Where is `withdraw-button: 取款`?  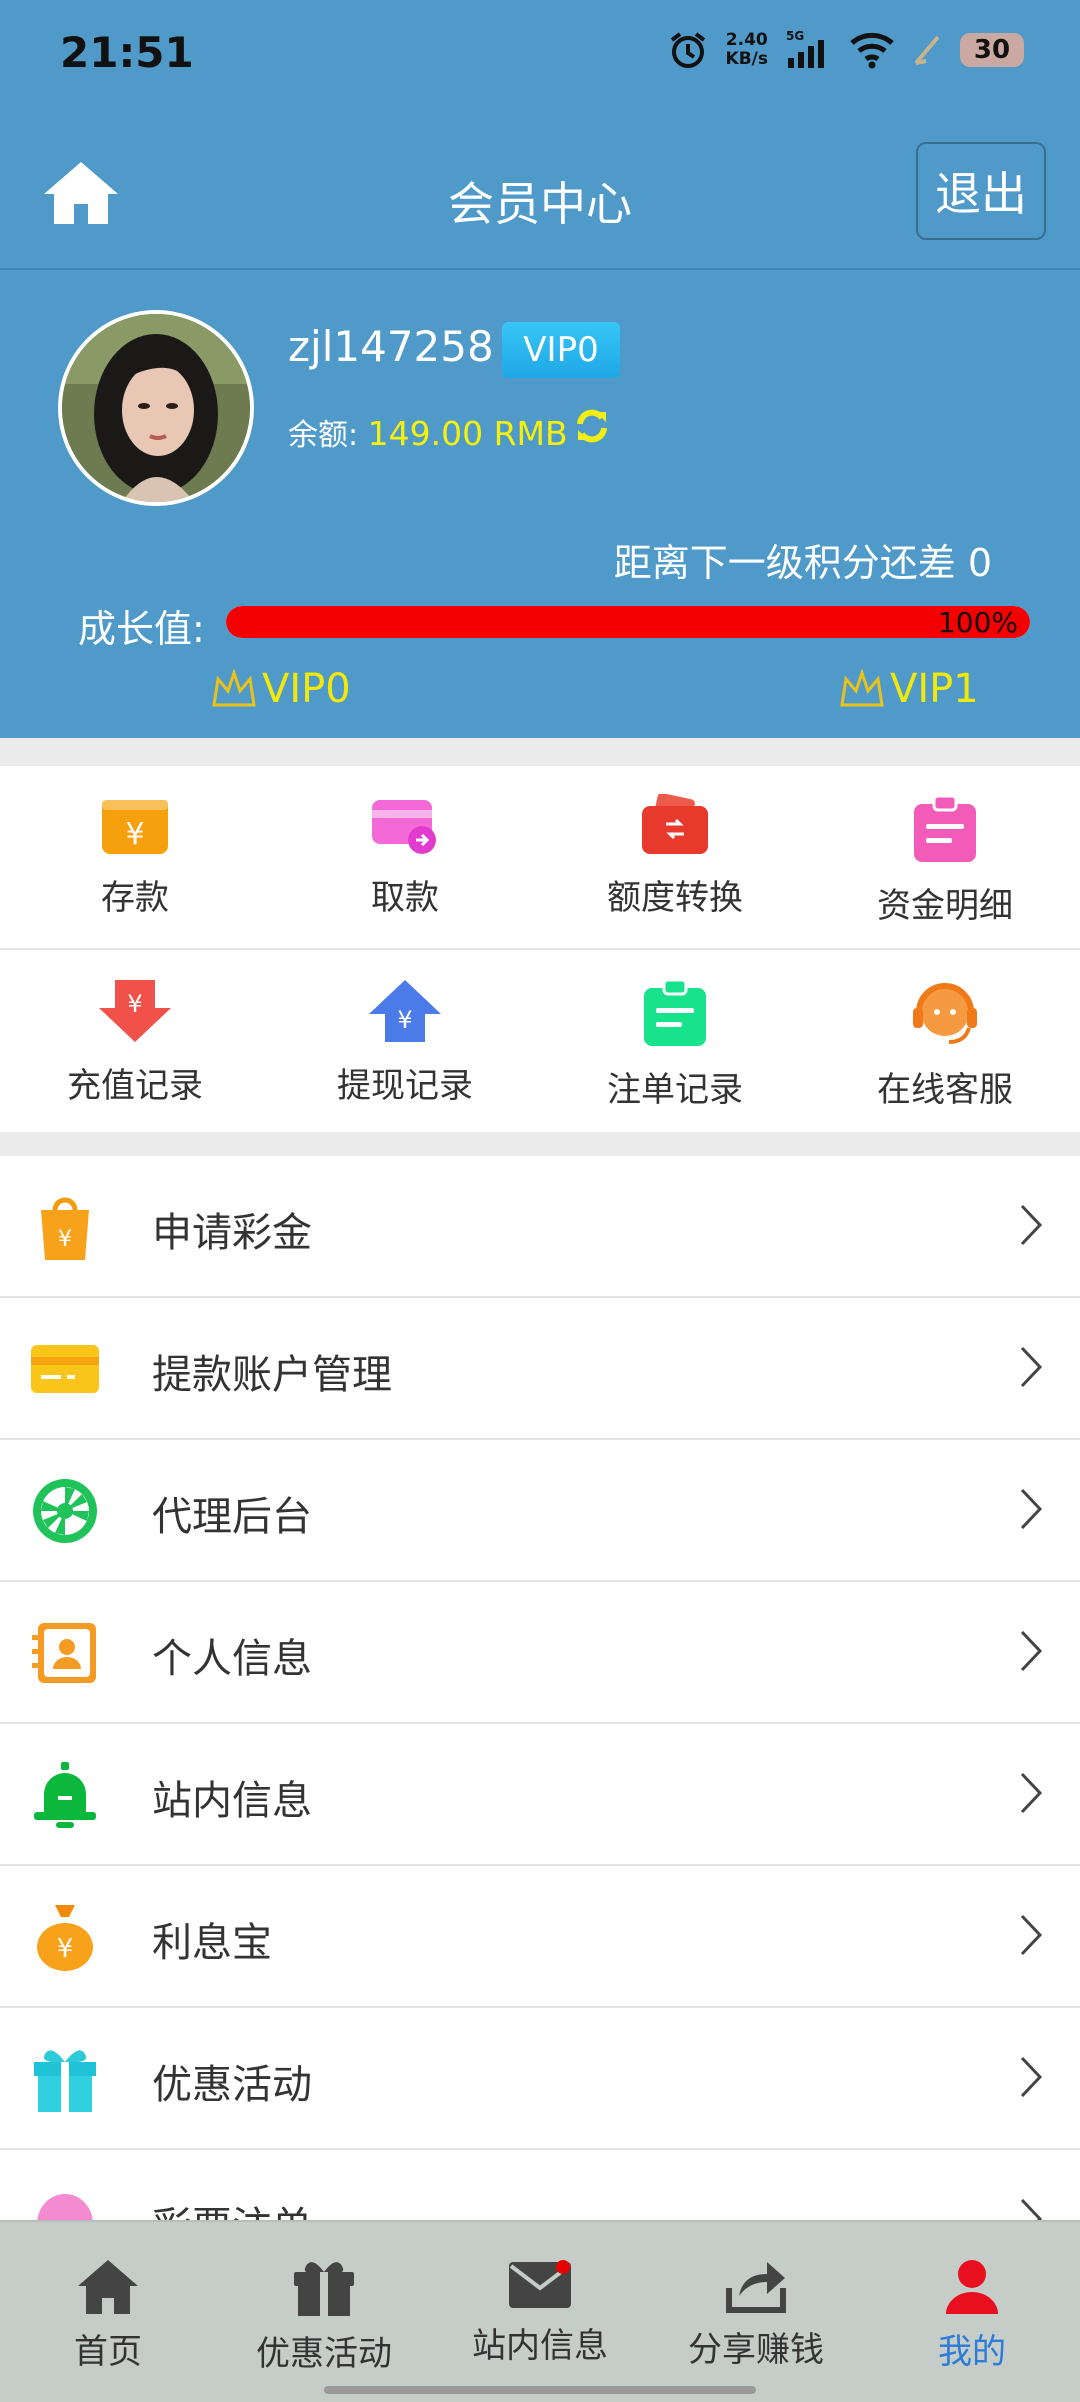
withdraw-button: 取款 is located at coordinates (405, 857).